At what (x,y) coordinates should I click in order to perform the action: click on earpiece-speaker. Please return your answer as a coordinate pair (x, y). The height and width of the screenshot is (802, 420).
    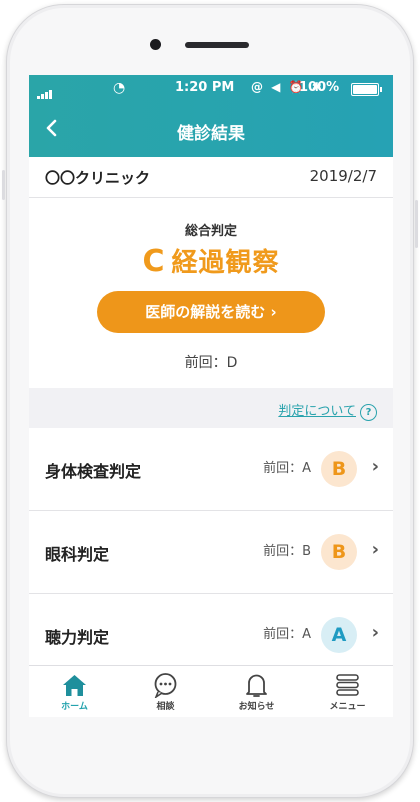
    Looking at the image, I should click on (217, 45).